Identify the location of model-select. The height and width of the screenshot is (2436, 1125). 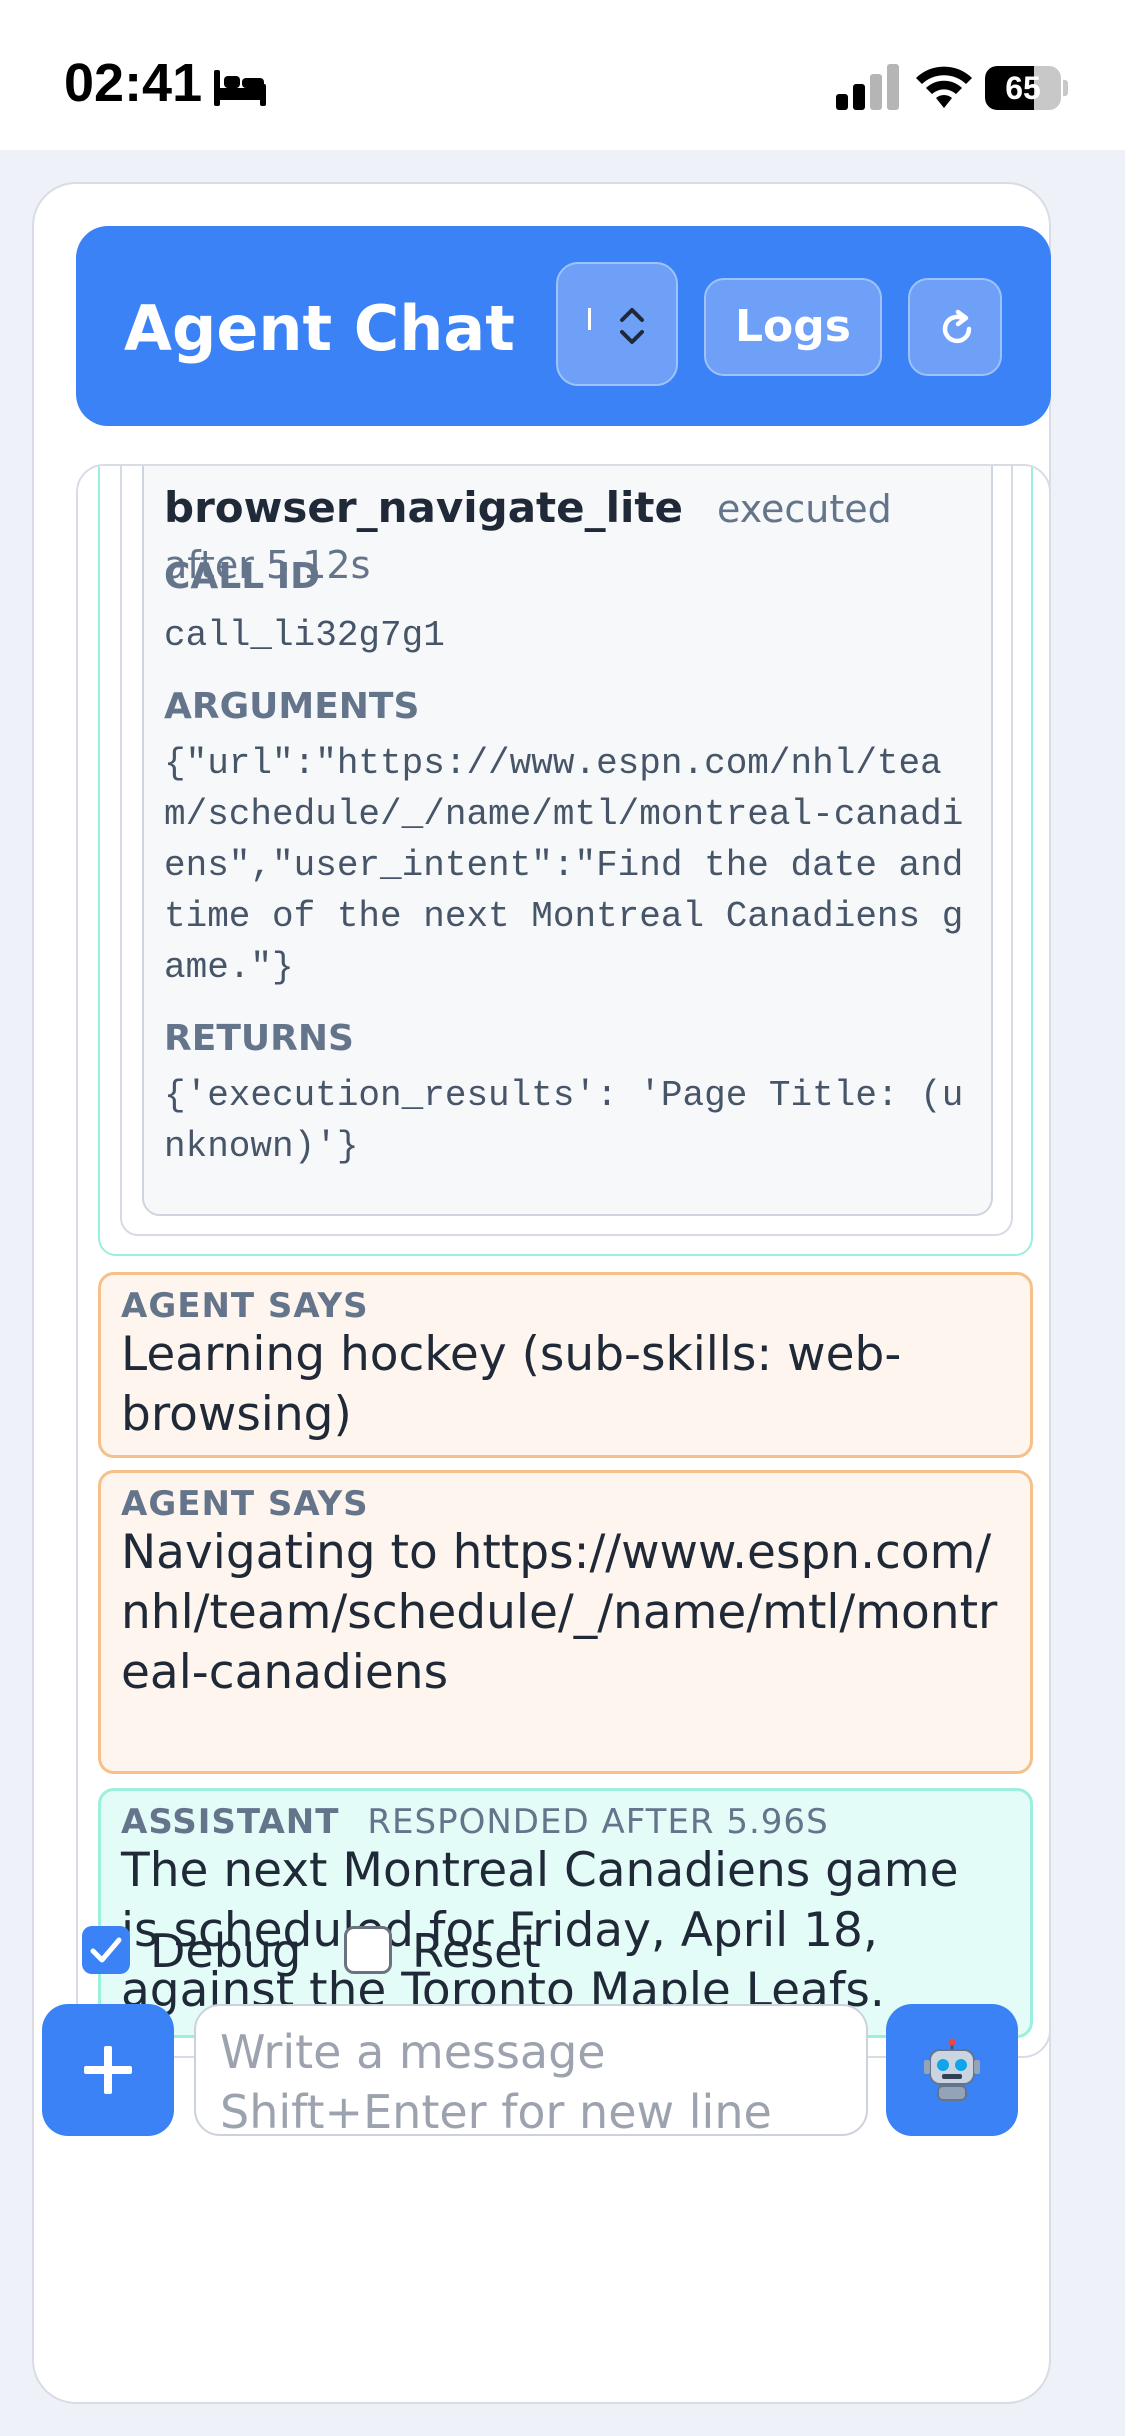
(617, 324).